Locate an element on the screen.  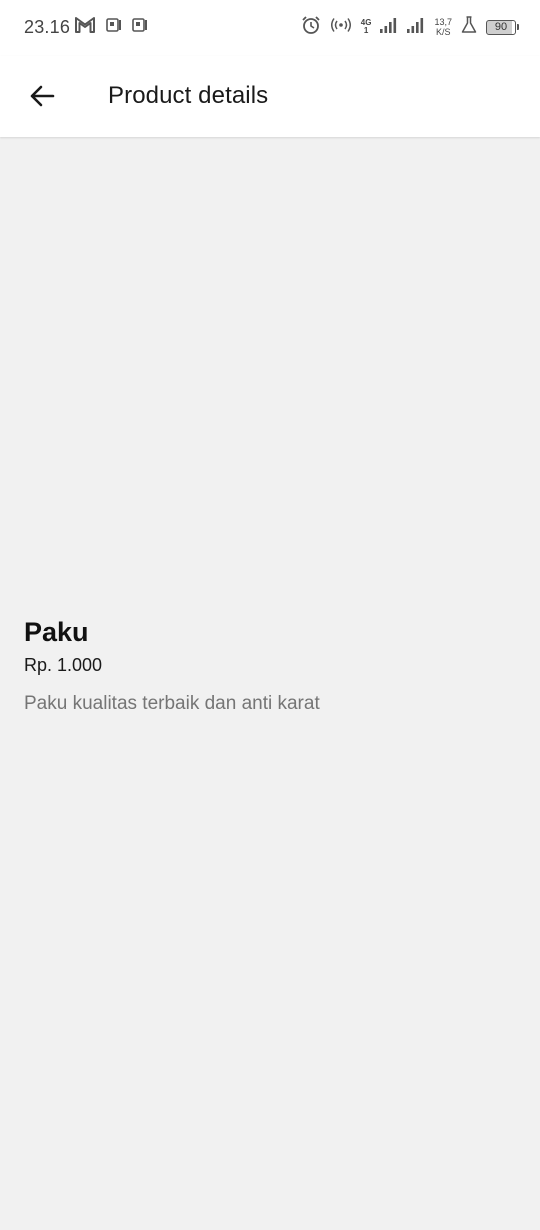
back-button is located at coordinates (42, 98).